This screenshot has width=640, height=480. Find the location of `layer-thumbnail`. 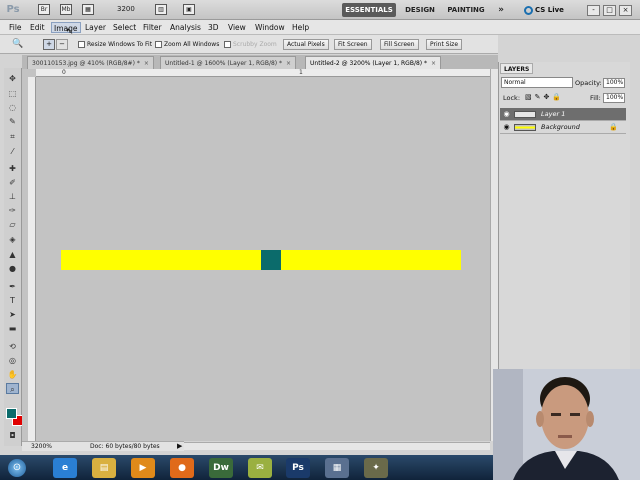

layer-thumbnail is located at coordinates (525, 127).